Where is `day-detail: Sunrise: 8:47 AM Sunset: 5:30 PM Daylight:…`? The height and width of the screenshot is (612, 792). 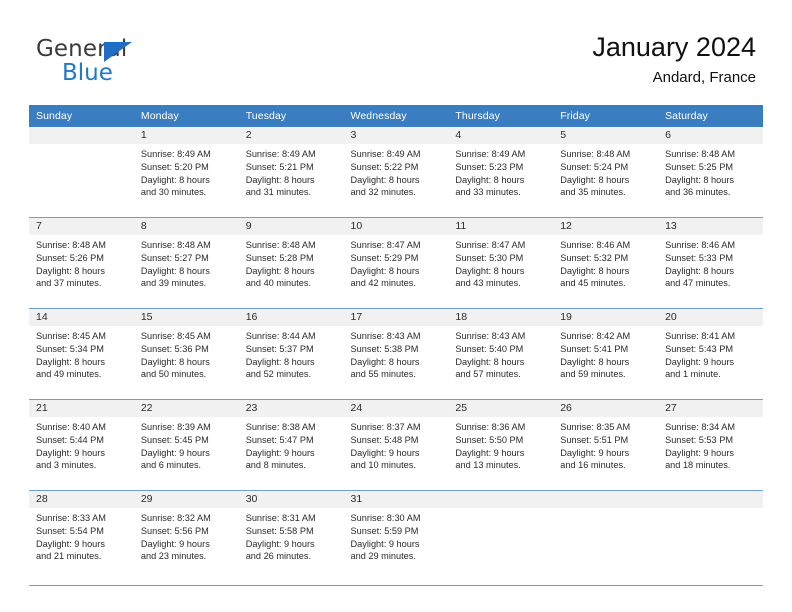
day-detail: Sunrise: 8:47 AM Sunset: 5:30 PM Daylight:… is located at coordinates (500, 262).